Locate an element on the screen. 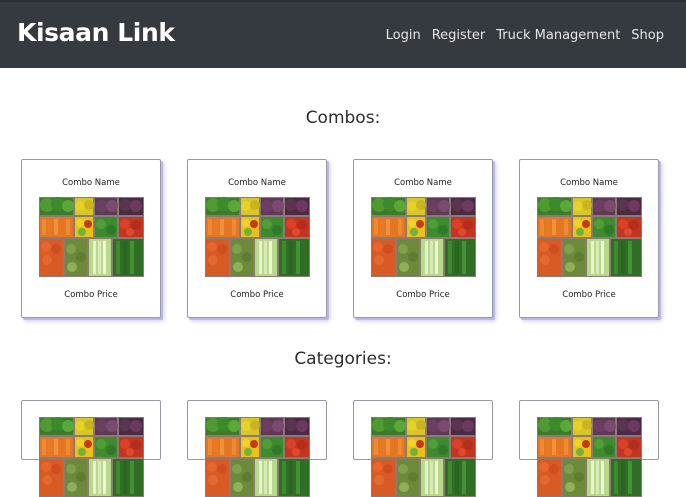 The width and height of the screenshot is (686, 497). nav-links: Login Register Truck Management Shop is located at coordinates (525, 35).